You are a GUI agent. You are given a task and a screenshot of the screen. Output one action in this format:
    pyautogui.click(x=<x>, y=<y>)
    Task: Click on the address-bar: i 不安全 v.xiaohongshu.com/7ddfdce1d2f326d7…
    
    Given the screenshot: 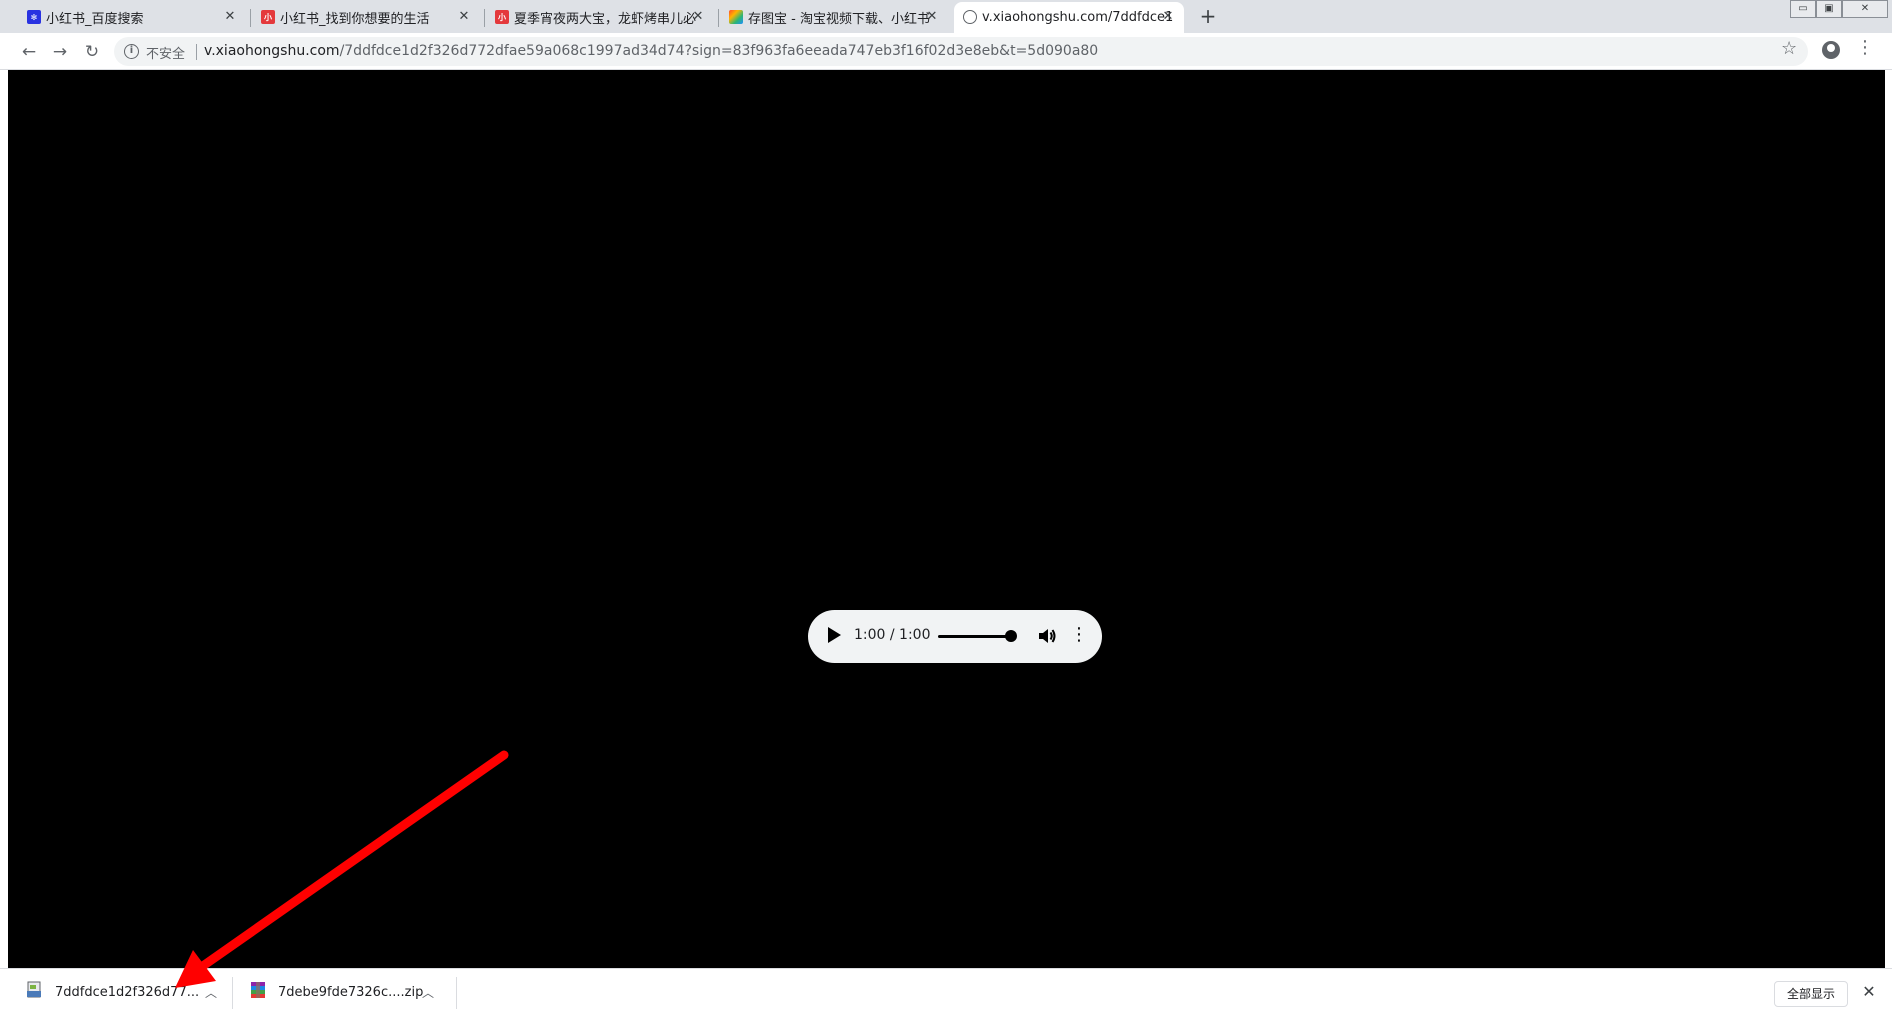 What is the action you would take?
    pyautogui.click(x=961, y=51)
    